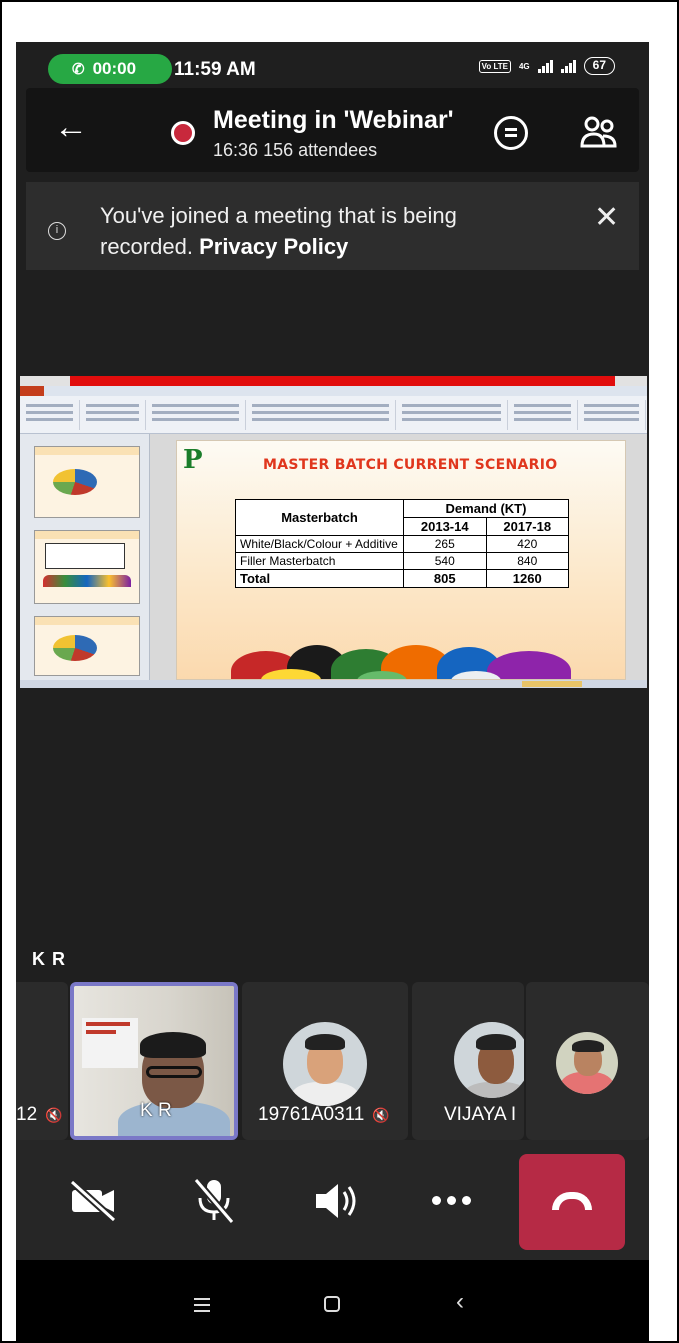 This screenshot has height=1343, width=679. What do you see at coordinates (42, 1061) in the screenshot?
I see `participant-tile: 12 🔇` at bounding box center [42, 1061].